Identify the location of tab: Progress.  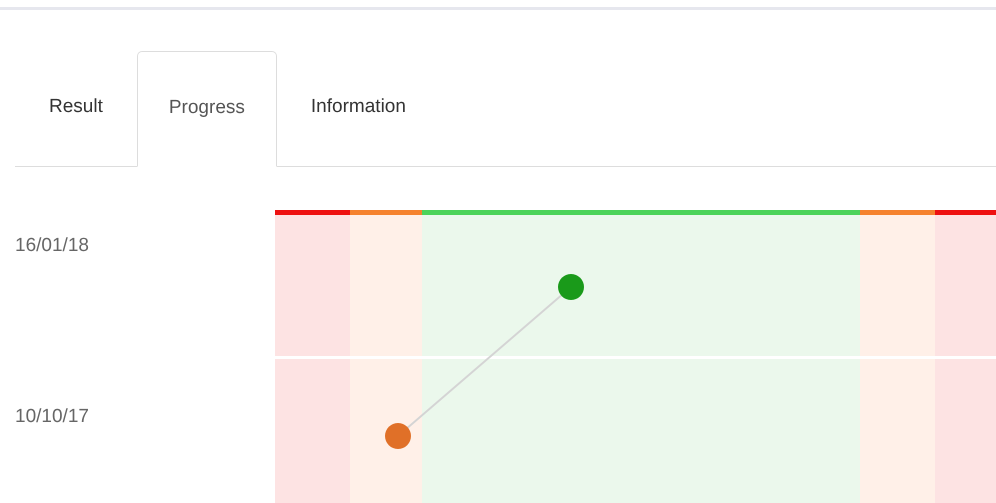
(206, 109).